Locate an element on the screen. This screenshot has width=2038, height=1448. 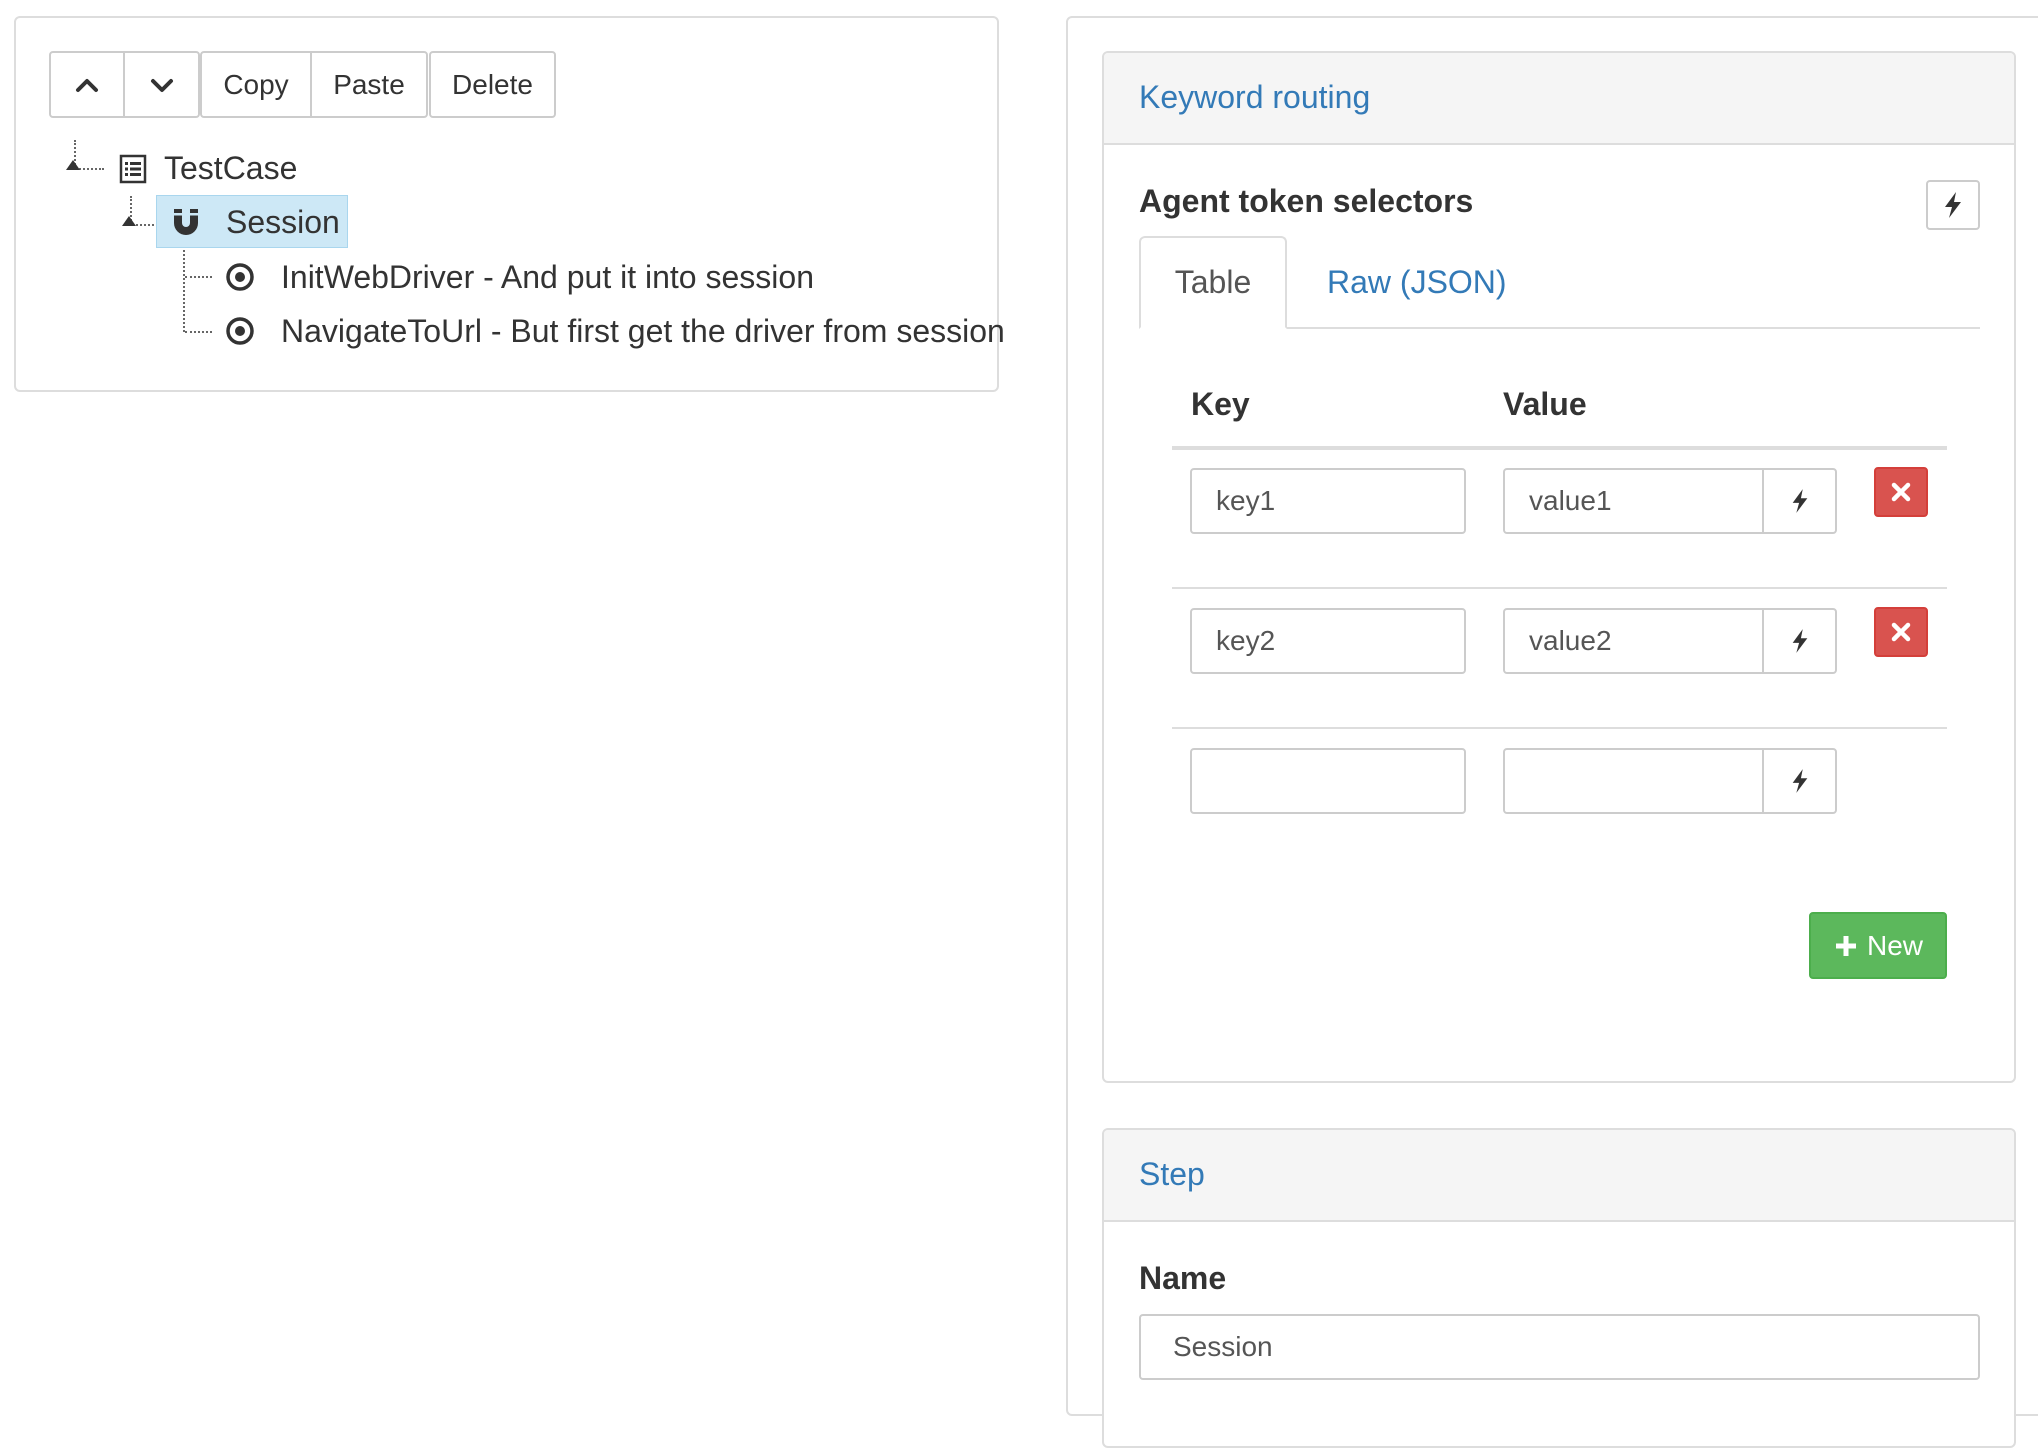
list-icon is located at coordinates (133, 169).